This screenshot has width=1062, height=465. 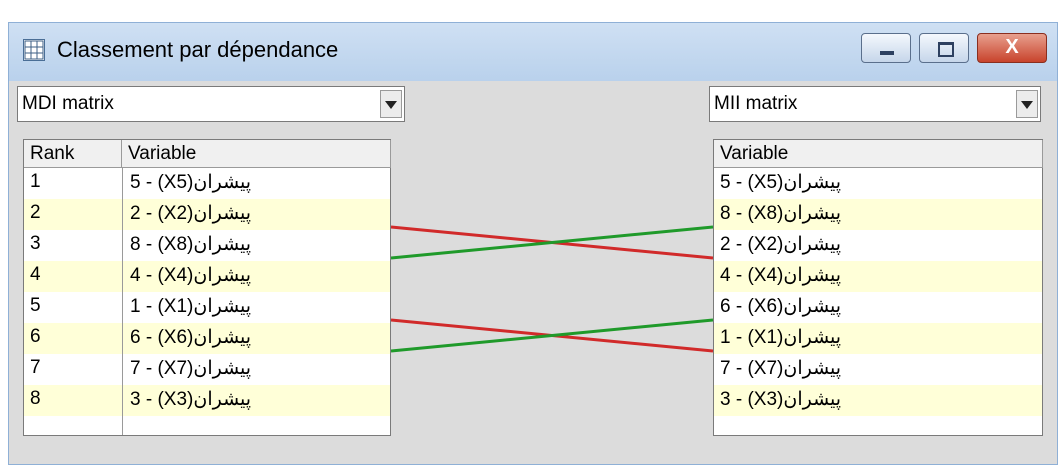 I want to click on table-row: 8 3 - (X3)پیشران, so click(x=207, y=400).